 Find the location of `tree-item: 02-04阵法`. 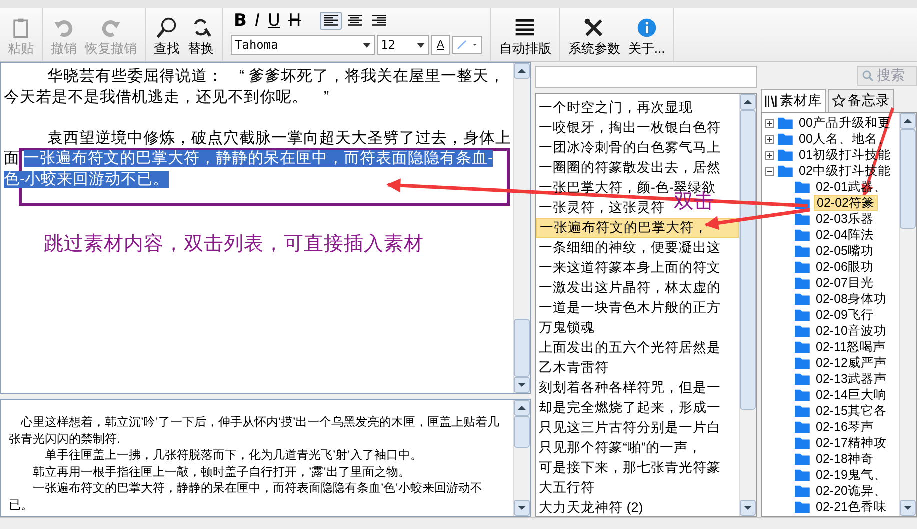

tree-item: 02-04阵法 is located at coordinates (845, 235).